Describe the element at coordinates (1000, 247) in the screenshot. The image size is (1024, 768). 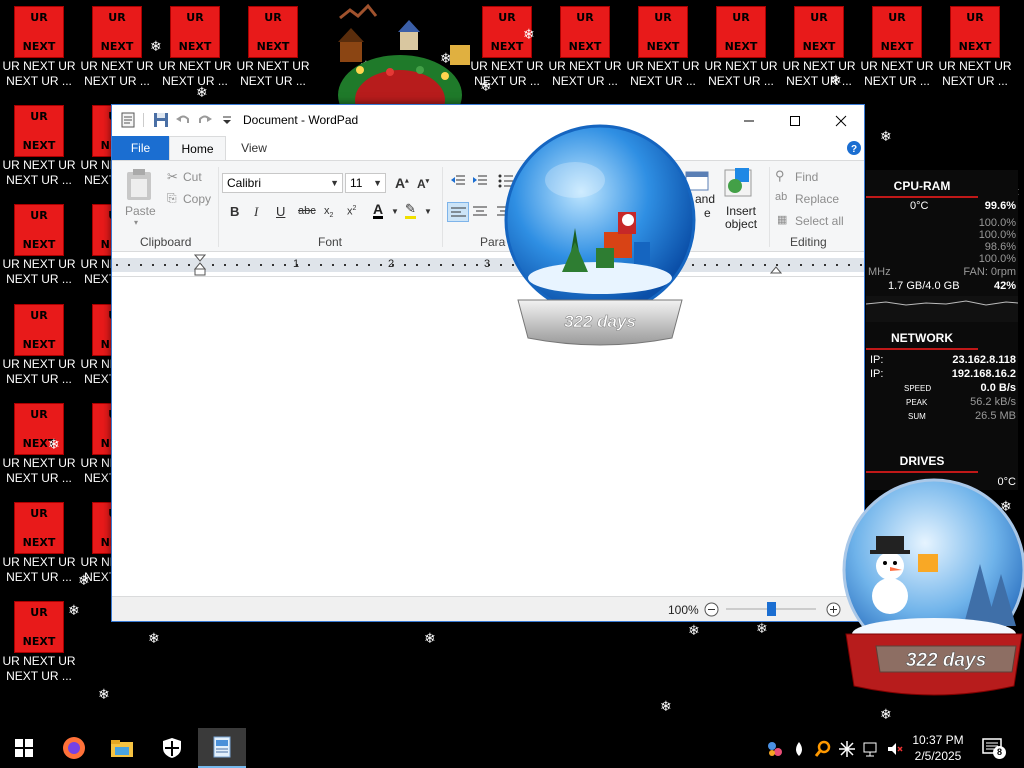
I see `core-load: 98.6%` at that location.